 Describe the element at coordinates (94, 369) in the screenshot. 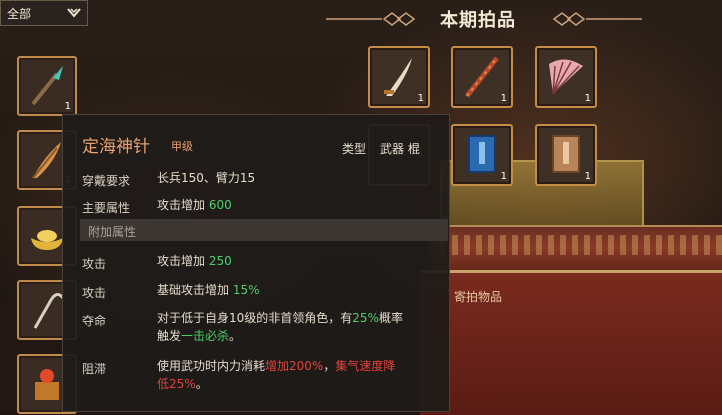

I see `effect-label: 阻滞` at that location.